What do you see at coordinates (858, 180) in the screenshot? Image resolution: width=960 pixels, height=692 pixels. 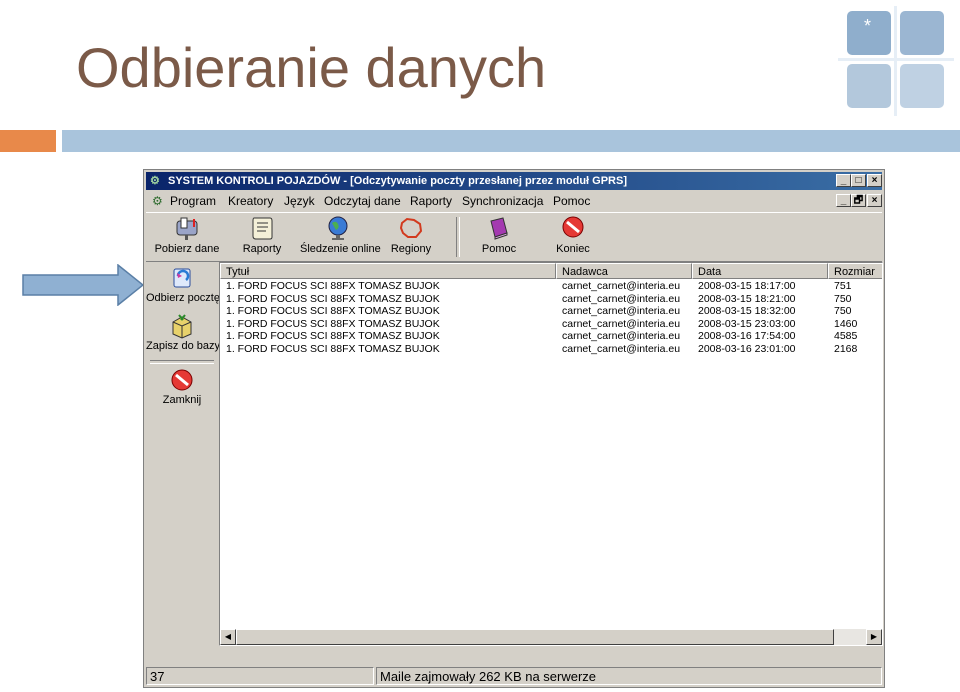 I see `maximize-button: □` at bounding box center [858, 180].